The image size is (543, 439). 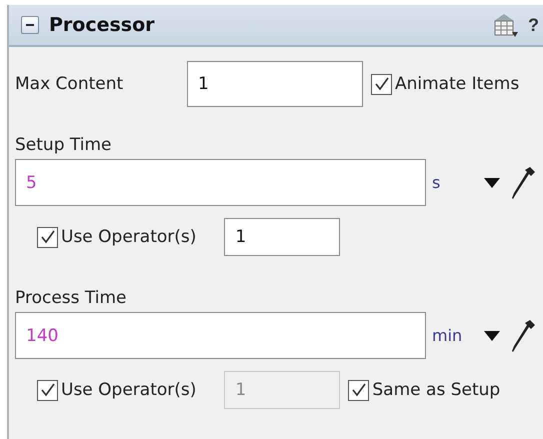 I want to click on unit-label: s, so click(x=455, y=182).